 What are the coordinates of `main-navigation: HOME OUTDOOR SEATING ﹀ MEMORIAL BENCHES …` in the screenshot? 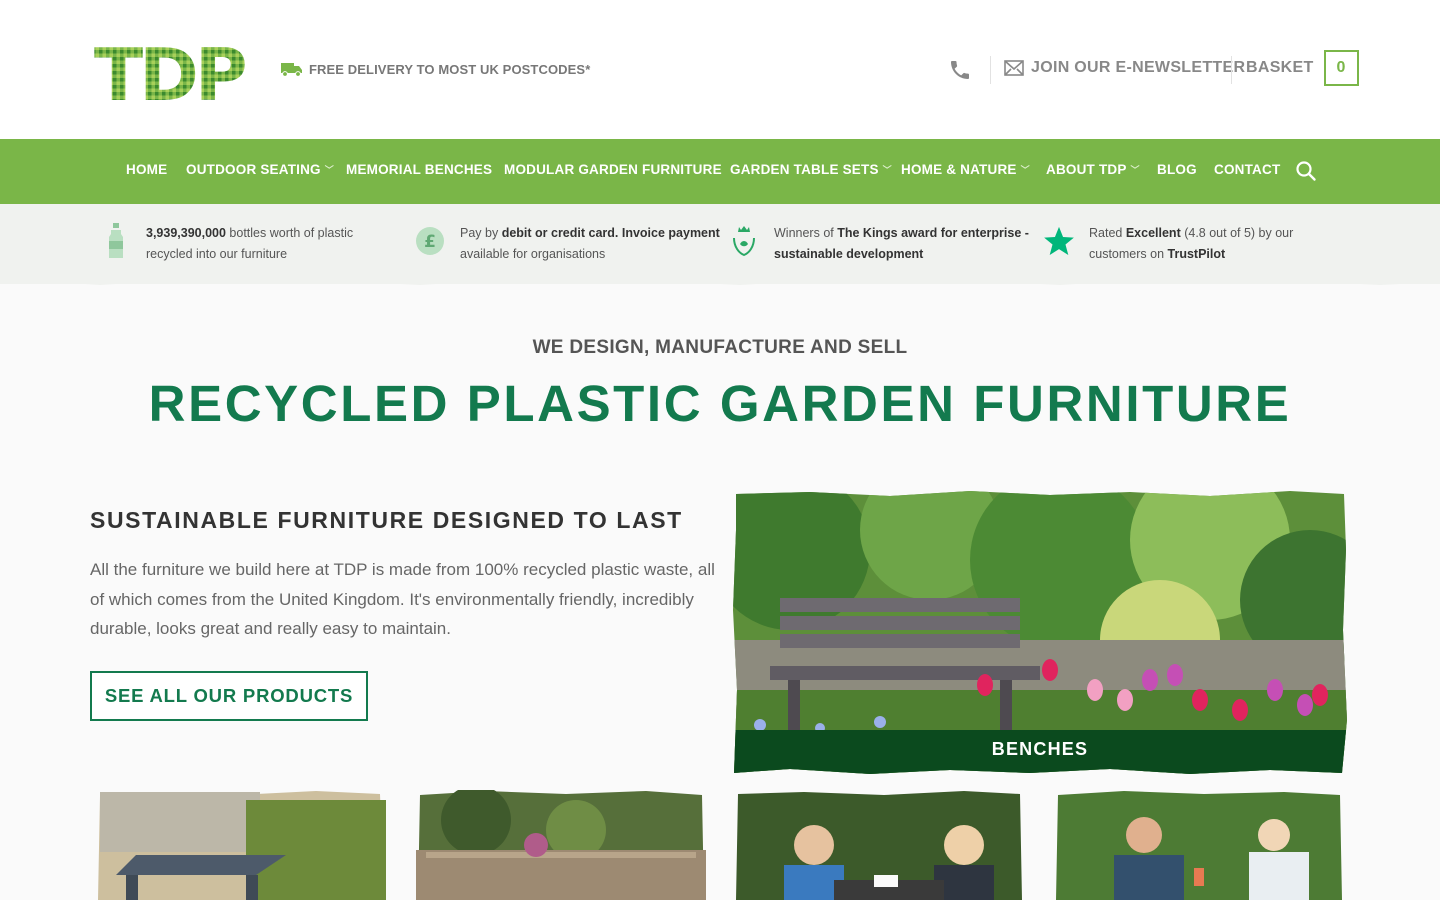 It's located at (720, 171).